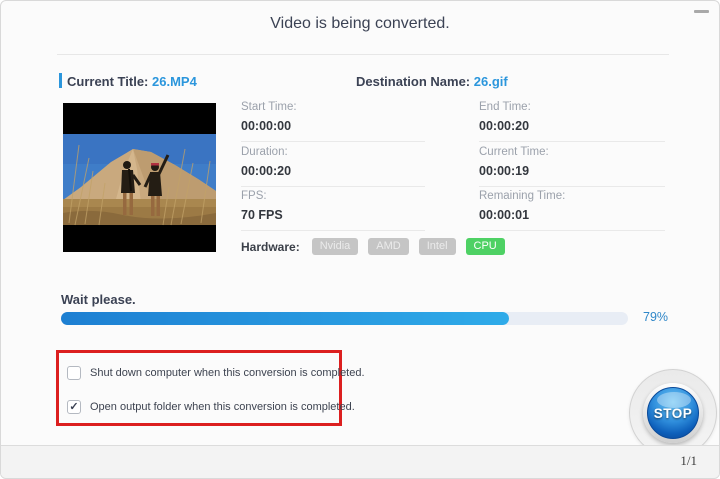 This screenshot has height=479, width=720. What do you see at coordinates (363, 54) in the screenshot?
I see `header-divider` at bounding box center [363, 54].